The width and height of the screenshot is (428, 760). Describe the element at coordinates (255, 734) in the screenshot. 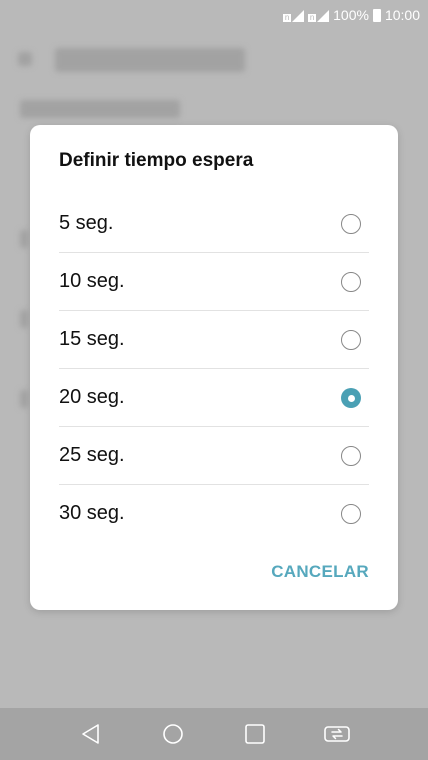

I see `recents-icon` at that location.